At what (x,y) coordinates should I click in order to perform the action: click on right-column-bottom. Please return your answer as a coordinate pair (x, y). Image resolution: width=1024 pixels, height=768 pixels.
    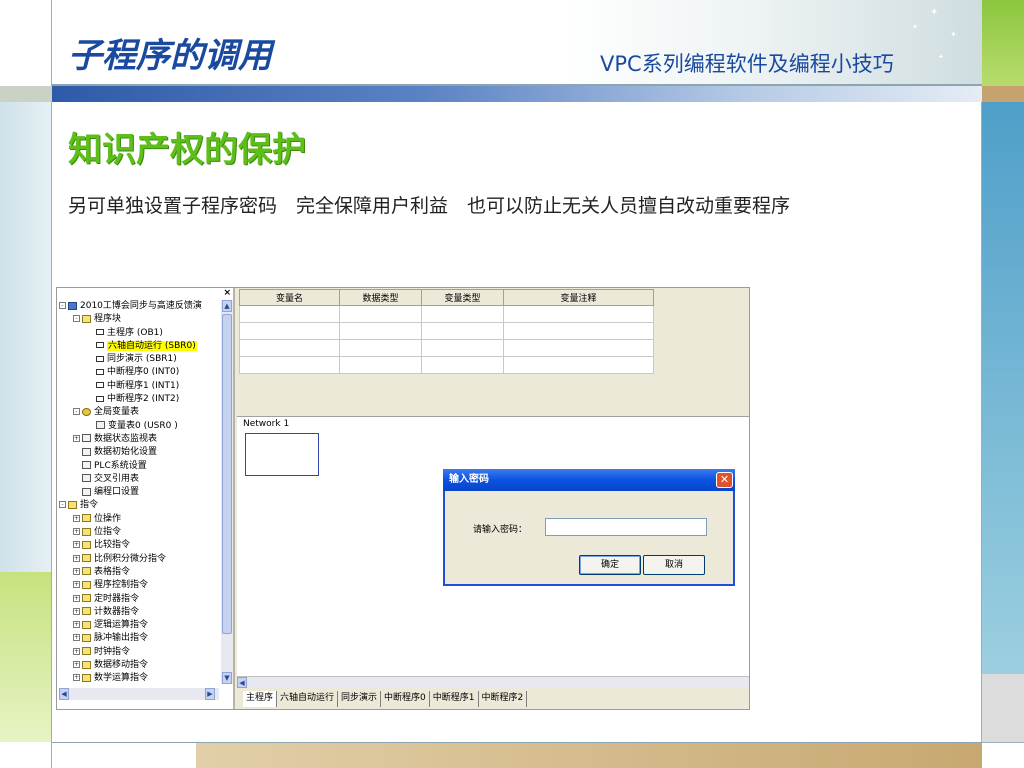
    Looking at the image, I should click on (1003, 755).